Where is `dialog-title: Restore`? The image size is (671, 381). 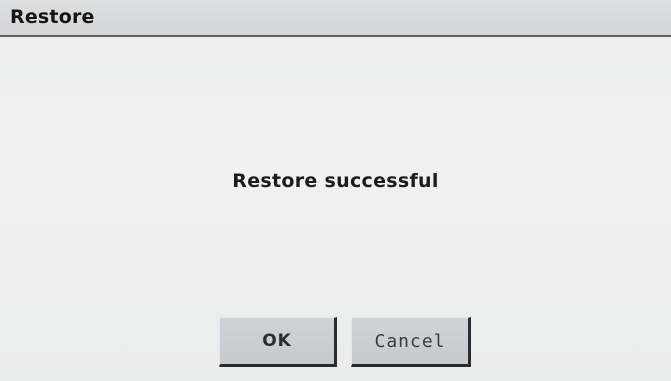 dialog-title: Restore is located at coordinates (52, 17).